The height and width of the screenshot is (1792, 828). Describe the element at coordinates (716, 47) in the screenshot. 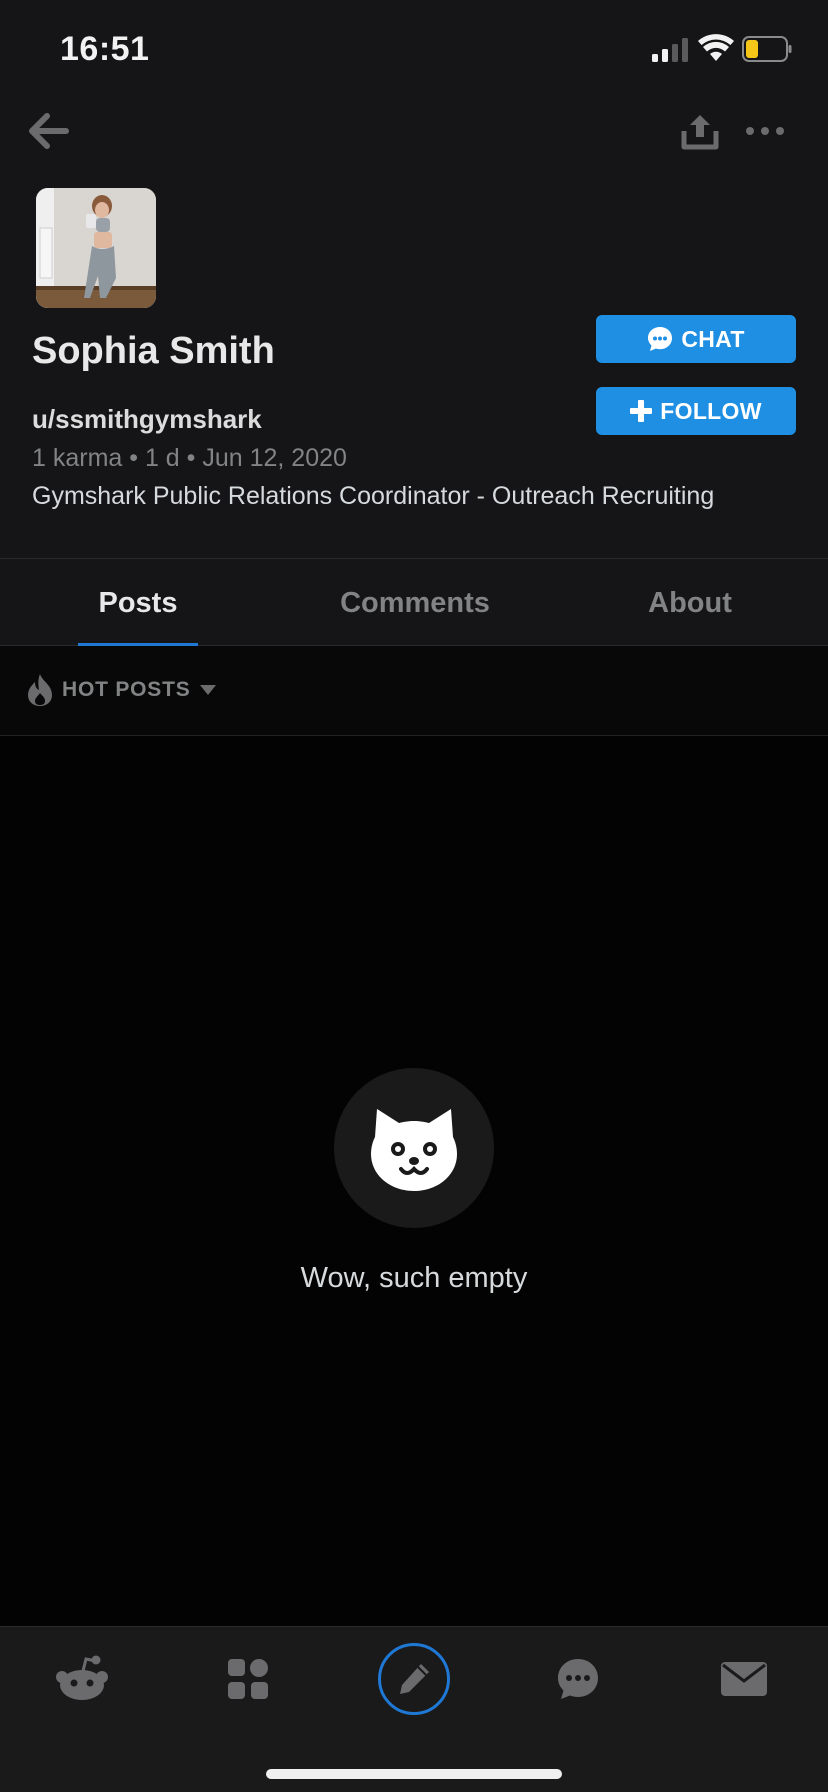

I see `wifi-icon` at that location.